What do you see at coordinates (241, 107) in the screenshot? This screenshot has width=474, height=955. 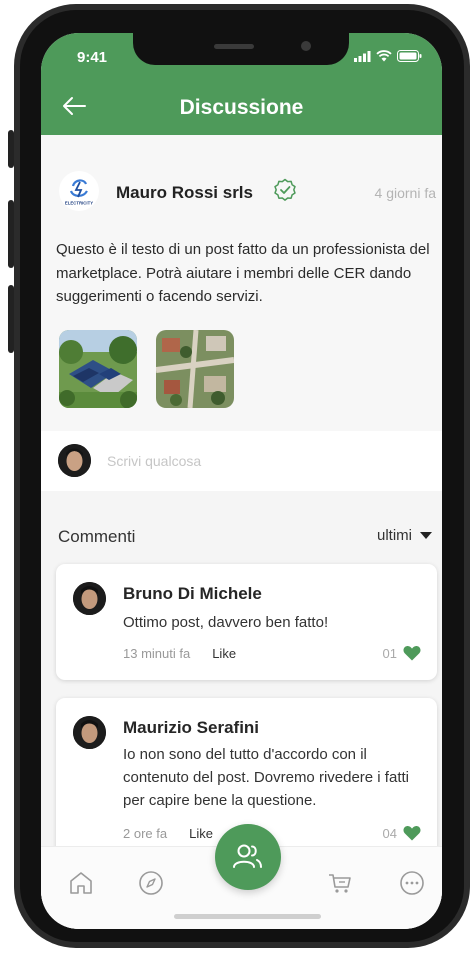 I see `page-title: Discussione` at bounding box center [241, 107].